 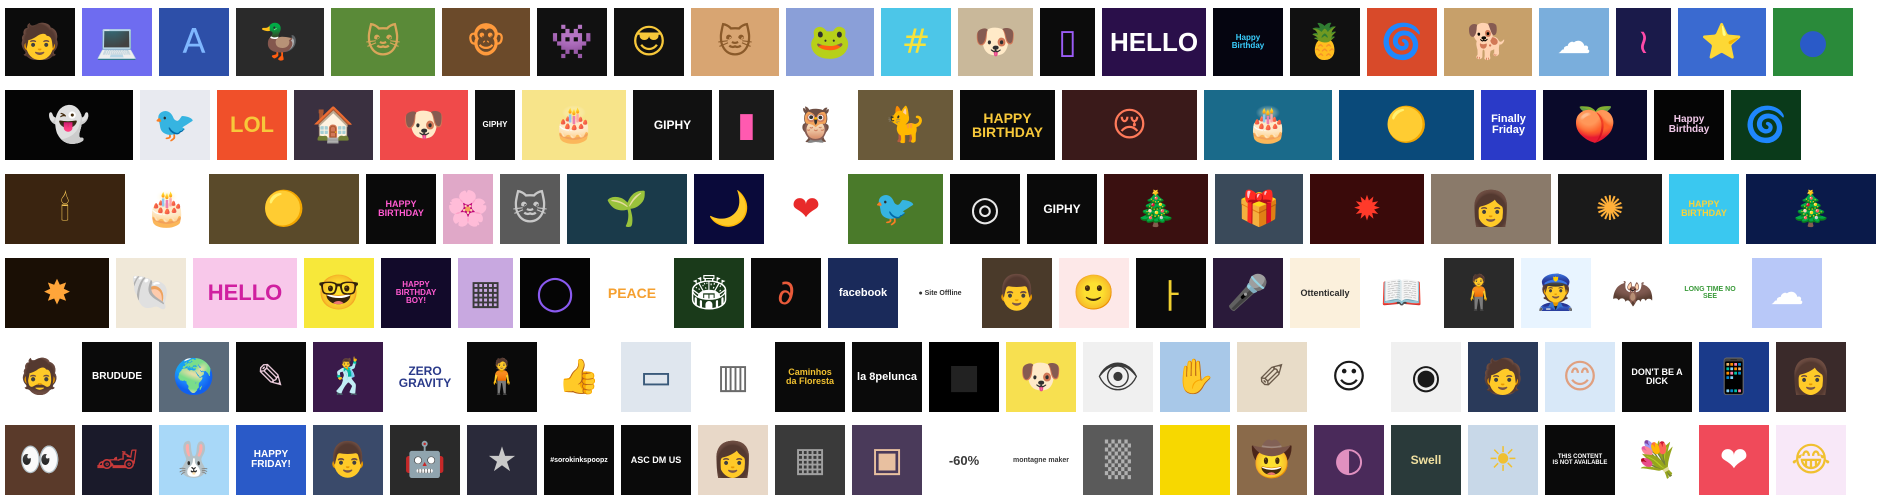 I want to click on gif-tile: 💻, so click(x=117, y=42).